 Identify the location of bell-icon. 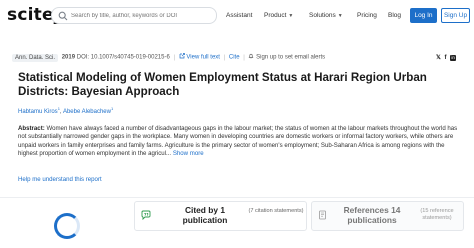
(251, 56).